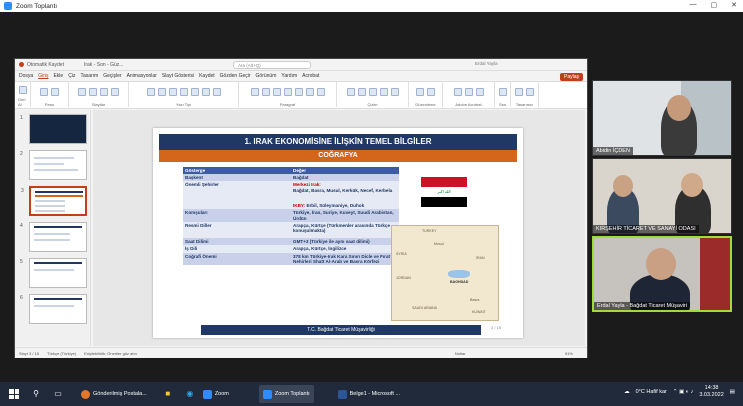 This screenshot has height=406, width=743. What do you see at coordinates (235, 76) in the screenshot?
I see `menu-item: Gözden Geçir` at bounding box center [235, 76].